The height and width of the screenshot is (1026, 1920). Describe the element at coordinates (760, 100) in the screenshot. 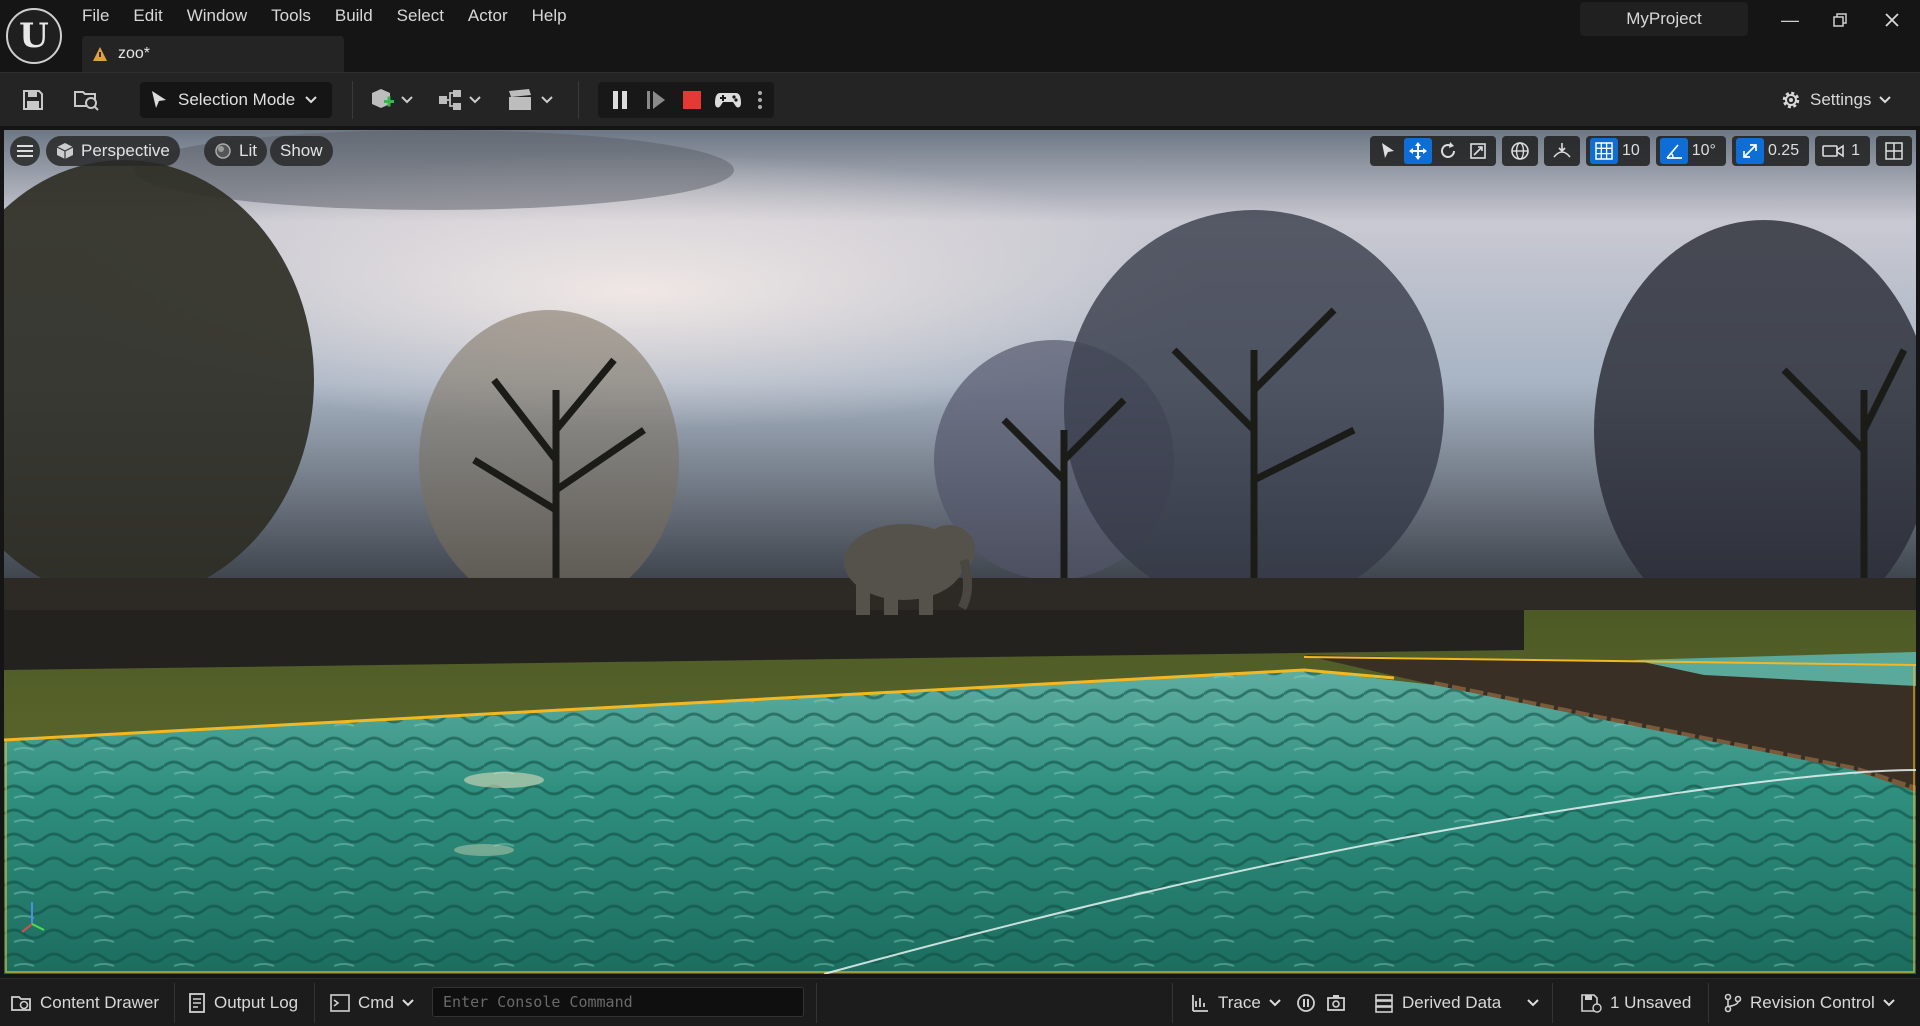

I see `more-options-icon` at that location.